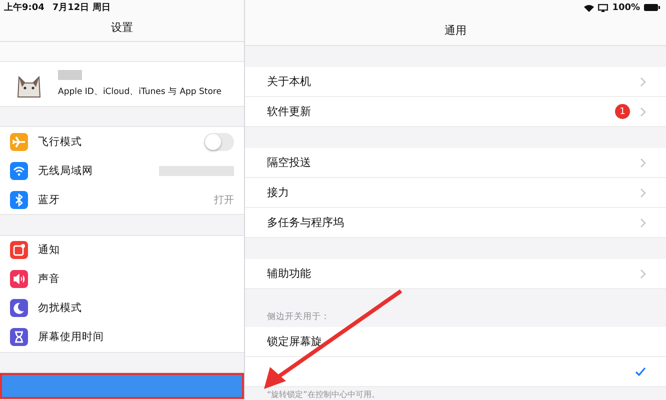 This screenshot has width=666, height=400. Describe the element at coordinates (626, 7) in the screenshot. I see `battery-percent: 100%` at that location.